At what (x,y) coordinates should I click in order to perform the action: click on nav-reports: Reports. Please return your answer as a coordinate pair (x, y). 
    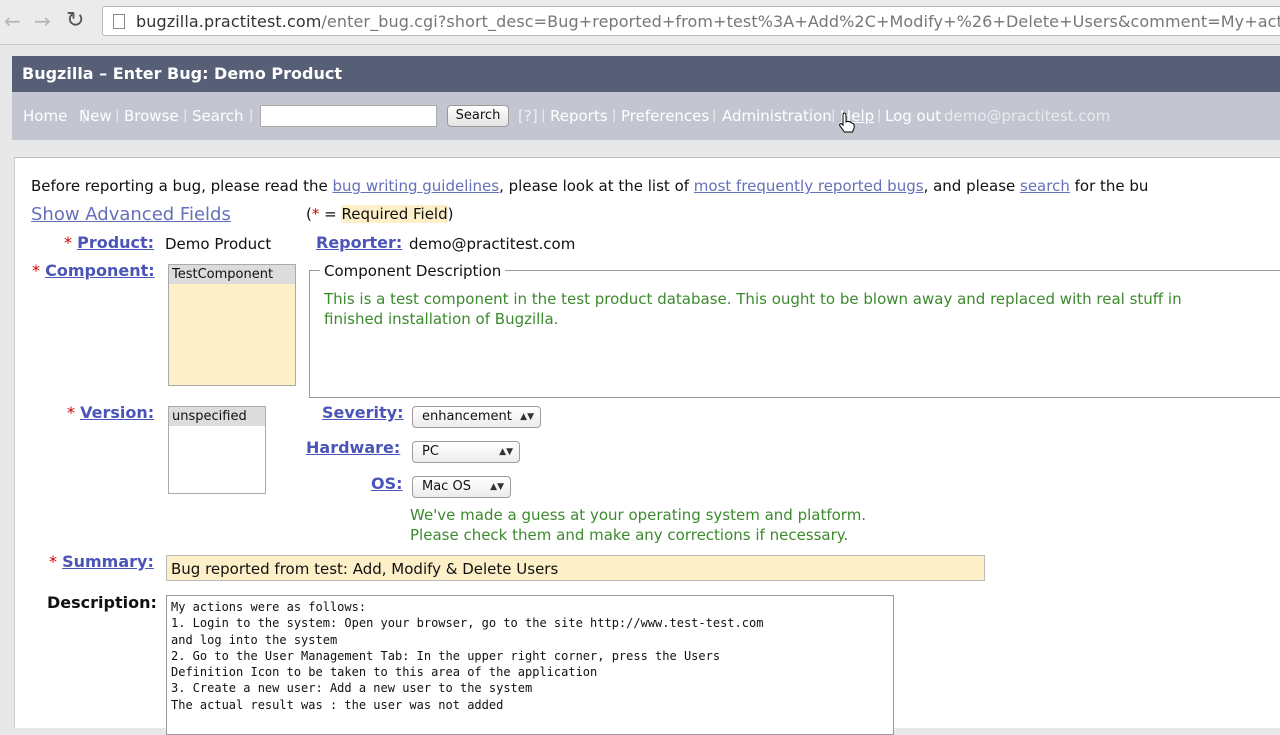
    Looking at the image, I should click on (579, 116).